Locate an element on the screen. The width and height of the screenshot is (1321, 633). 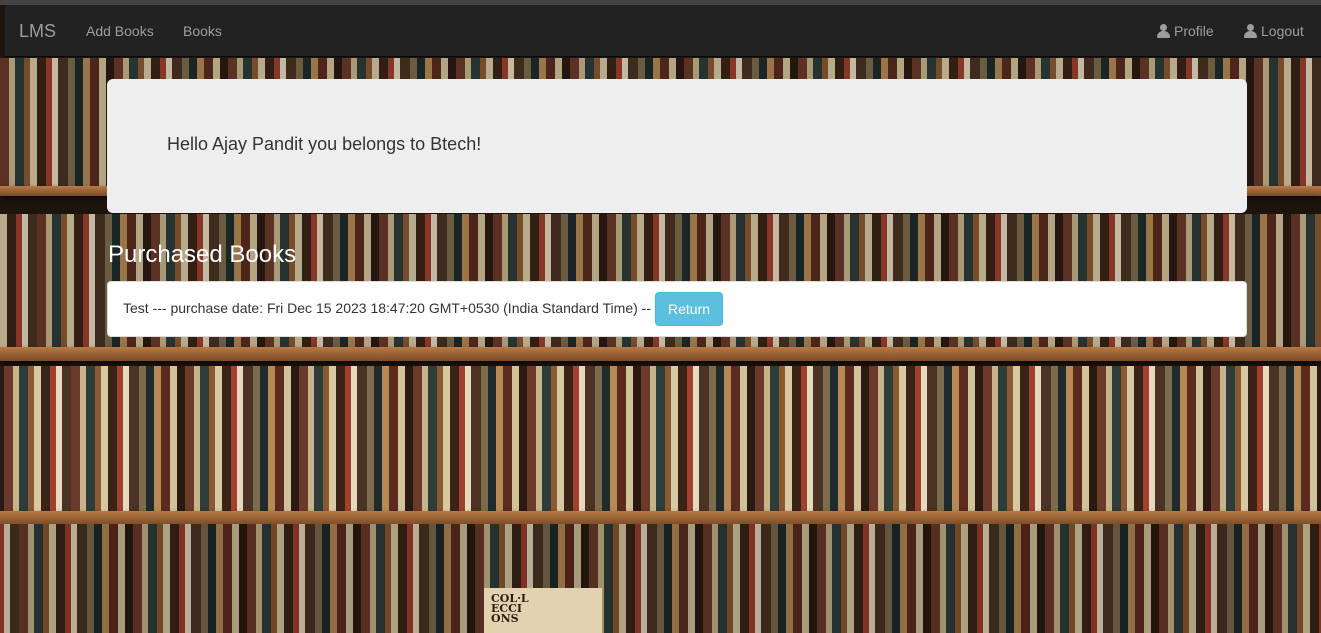
logout-label: Logout is located at coordinates (1282, 31).